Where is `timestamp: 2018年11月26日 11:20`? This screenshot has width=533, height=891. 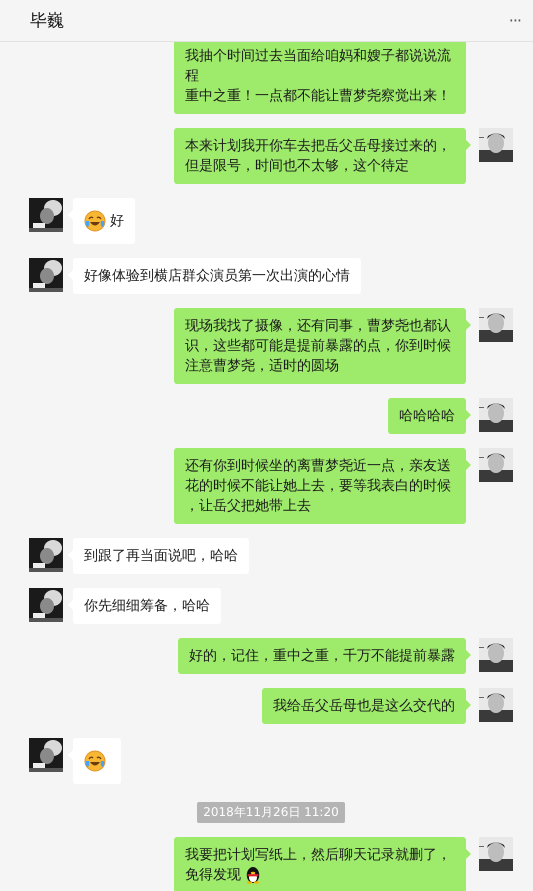 timestamp: 2018年11月26日 11:20 is located at coordinates (271, 812).